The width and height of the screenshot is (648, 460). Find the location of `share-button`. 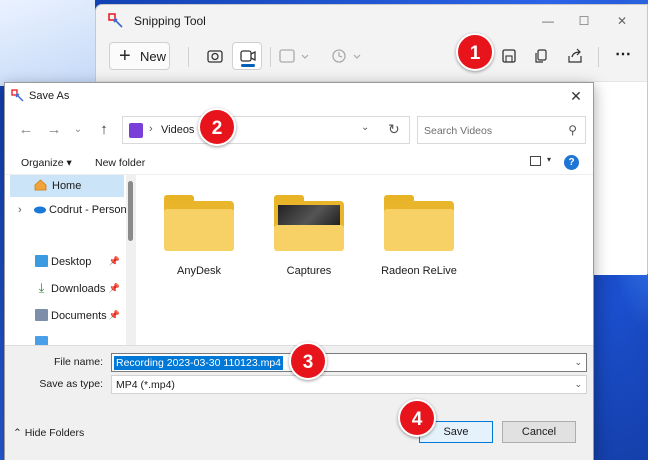

share-button is located at coordinates (575, 56).